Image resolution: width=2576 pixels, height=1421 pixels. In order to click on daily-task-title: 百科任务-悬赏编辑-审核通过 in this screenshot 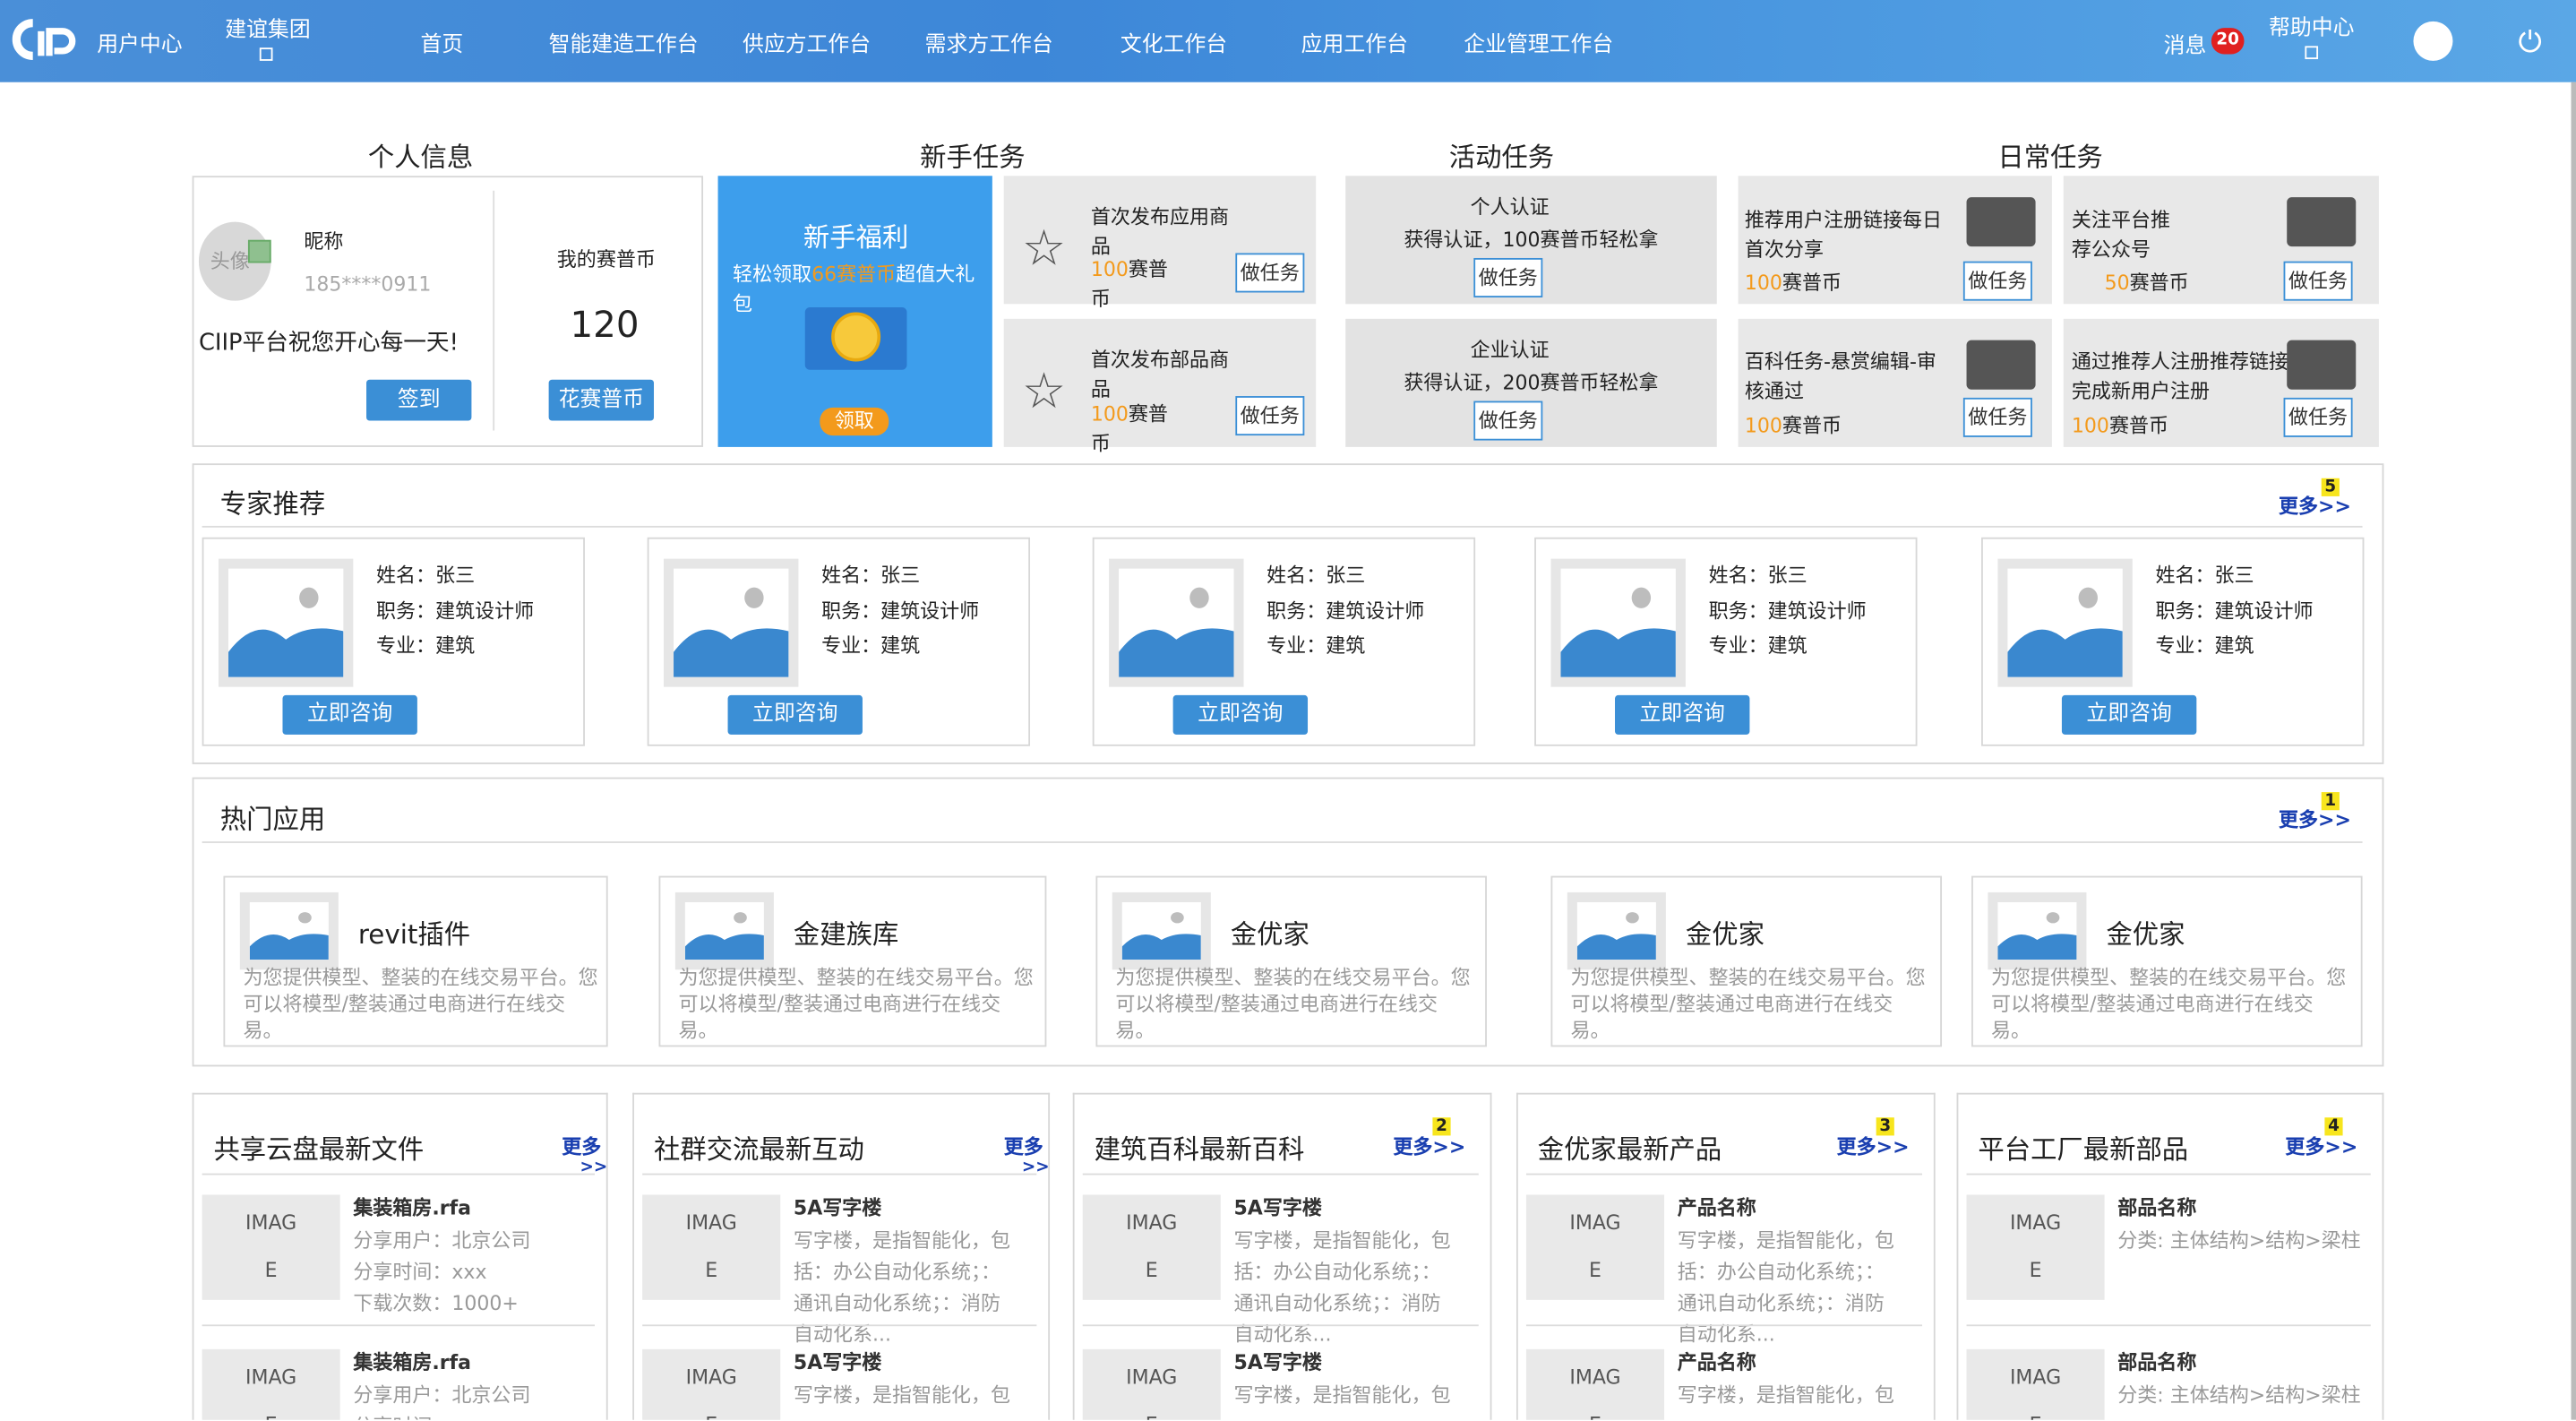, I will do `click(1840, 376)`.